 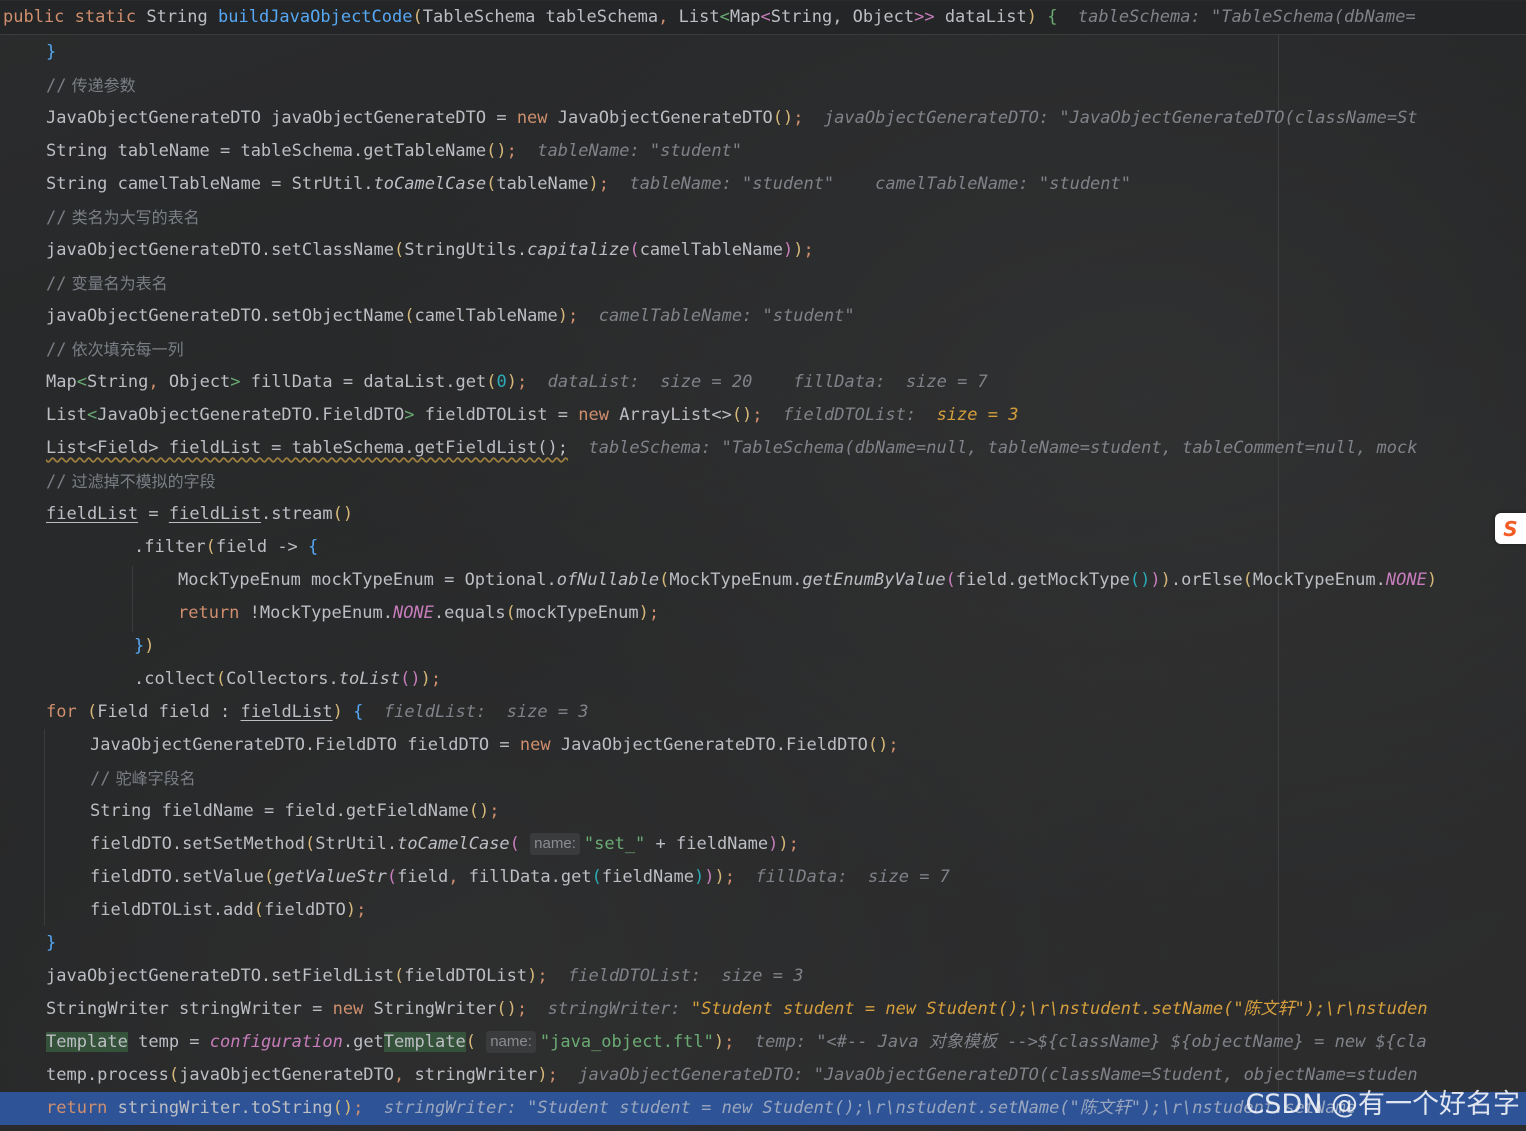 I want to click on code-line: }), so click(x=144, y=646).